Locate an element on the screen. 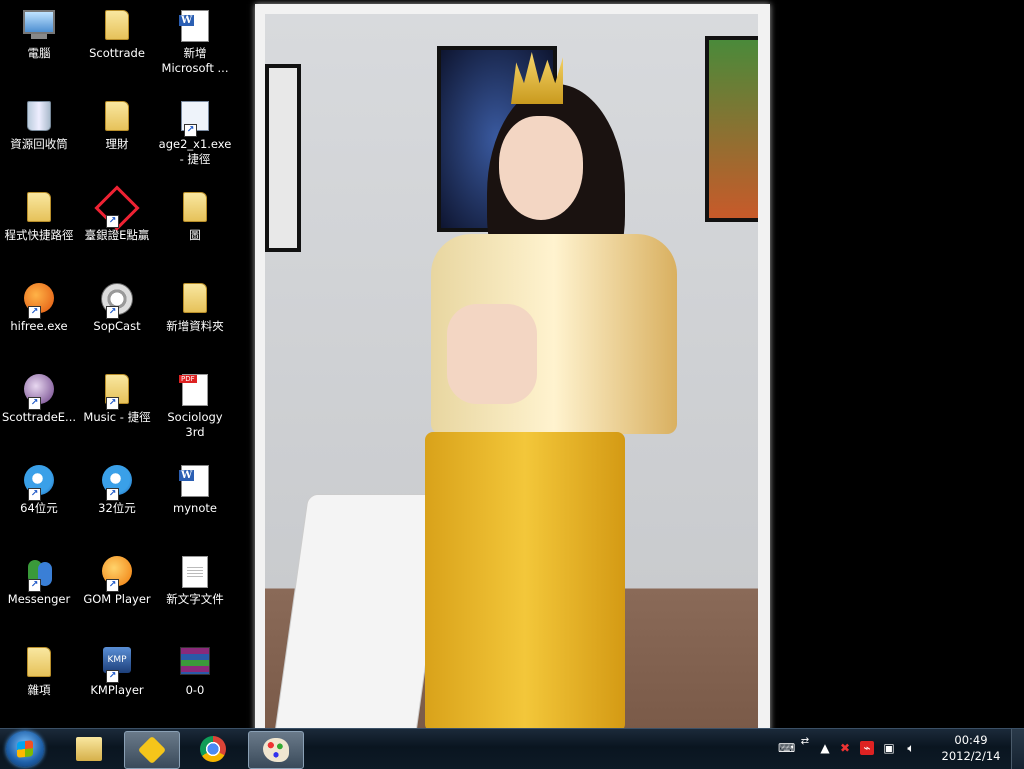 The width and height of the screenshot is (1024, 769). folder-icon: ↗ is located at coordinates (117, 392).